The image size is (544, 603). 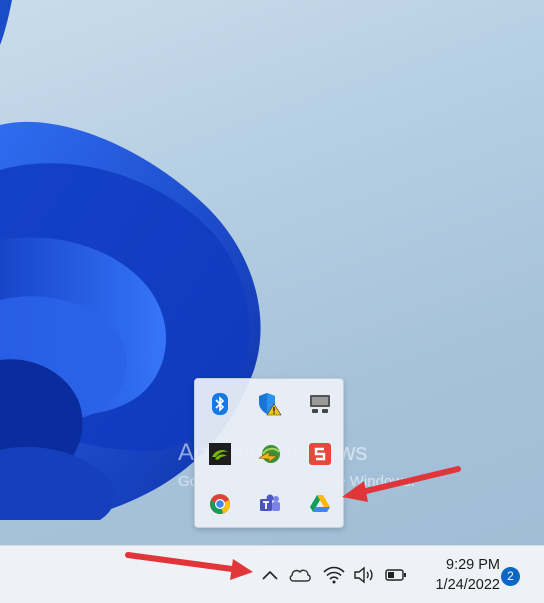 What do you see at coordinates (220, 454) in the screenshot?
I see `nvidia-icon` at bounding box center [220, 454].